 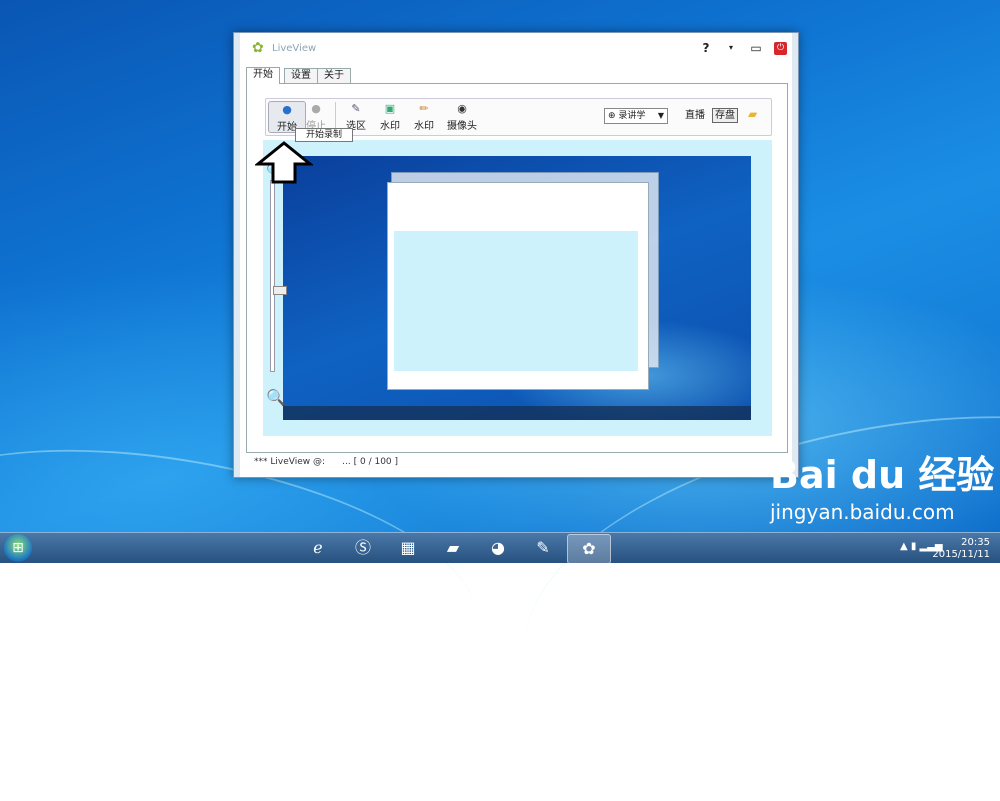 I want to click on clock: 20:35 2015/11/11, so click(x=961, y=549).